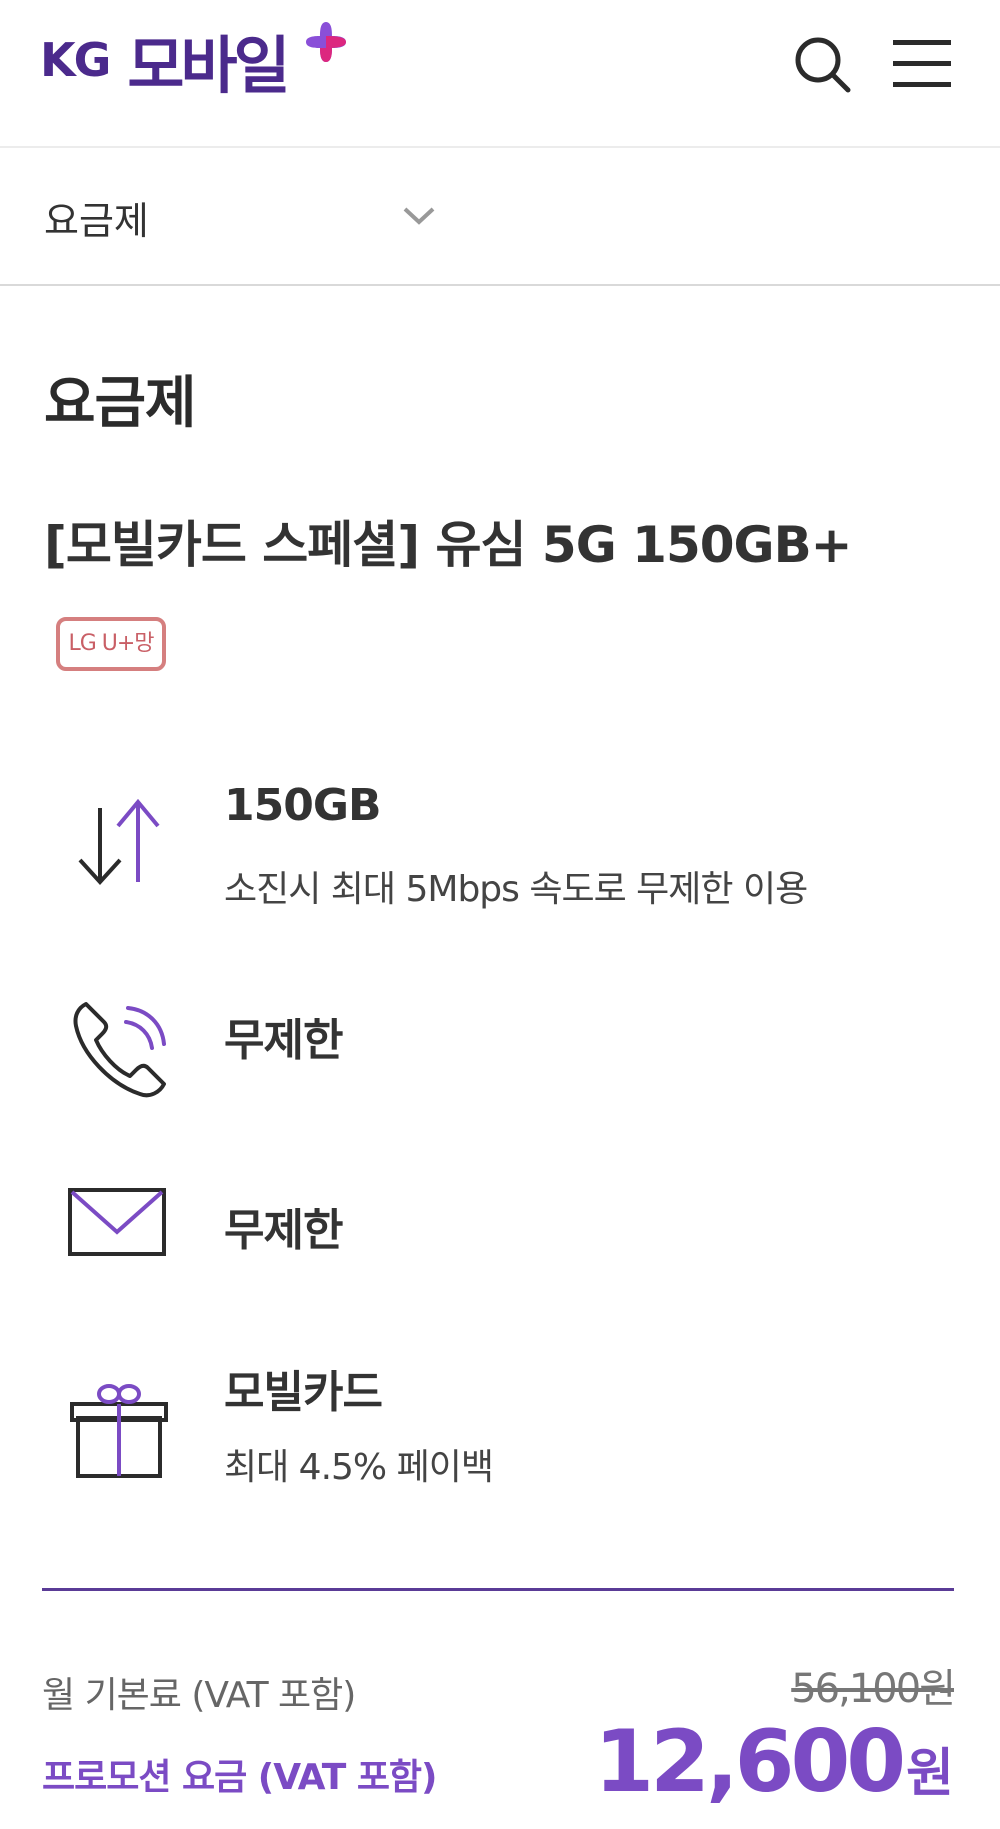 The height and width of the screenshot is (1829, 1000). I want to click on data-transfer-arrows-icon, so click(119, 841).